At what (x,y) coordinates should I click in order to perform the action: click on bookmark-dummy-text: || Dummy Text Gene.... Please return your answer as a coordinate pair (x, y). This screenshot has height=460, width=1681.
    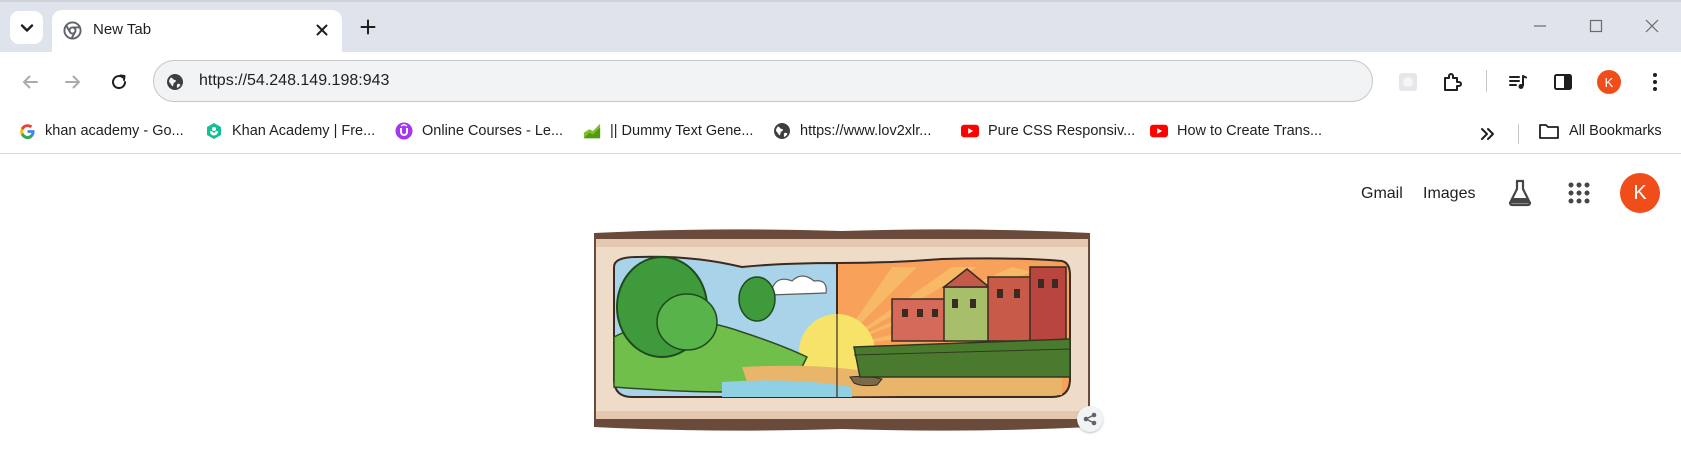
    Looking at the image, I should click on (668, 131).